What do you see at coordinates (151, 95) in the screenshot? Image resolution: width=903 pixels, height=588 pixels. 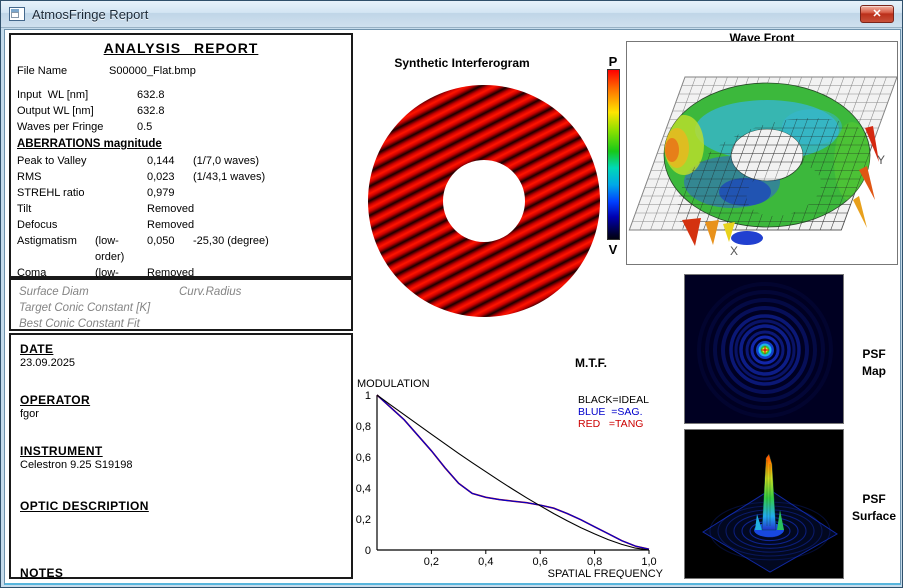 I see `input-wl-value: 632.8` at bounding box center [151, 95].